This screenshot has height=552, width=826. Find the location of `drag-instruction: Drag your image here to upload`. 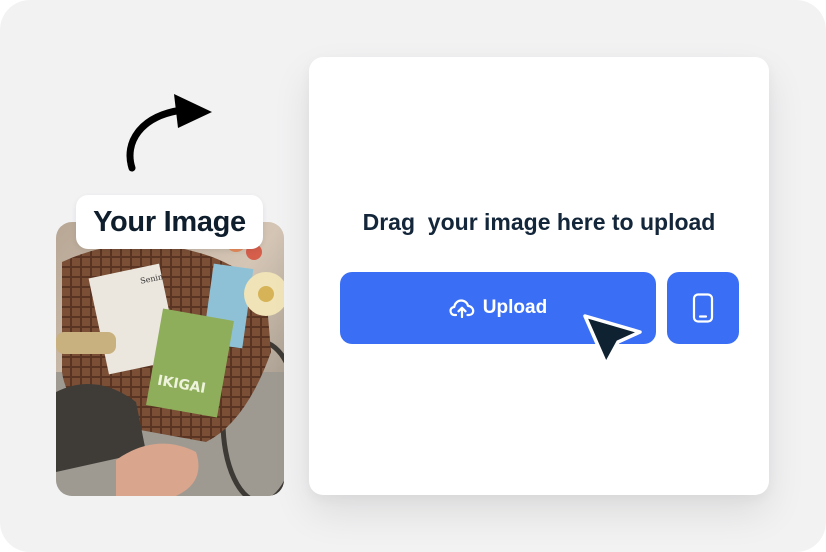

drag-instruction: Drag your image here to upload is located at coordinates (539, 222).